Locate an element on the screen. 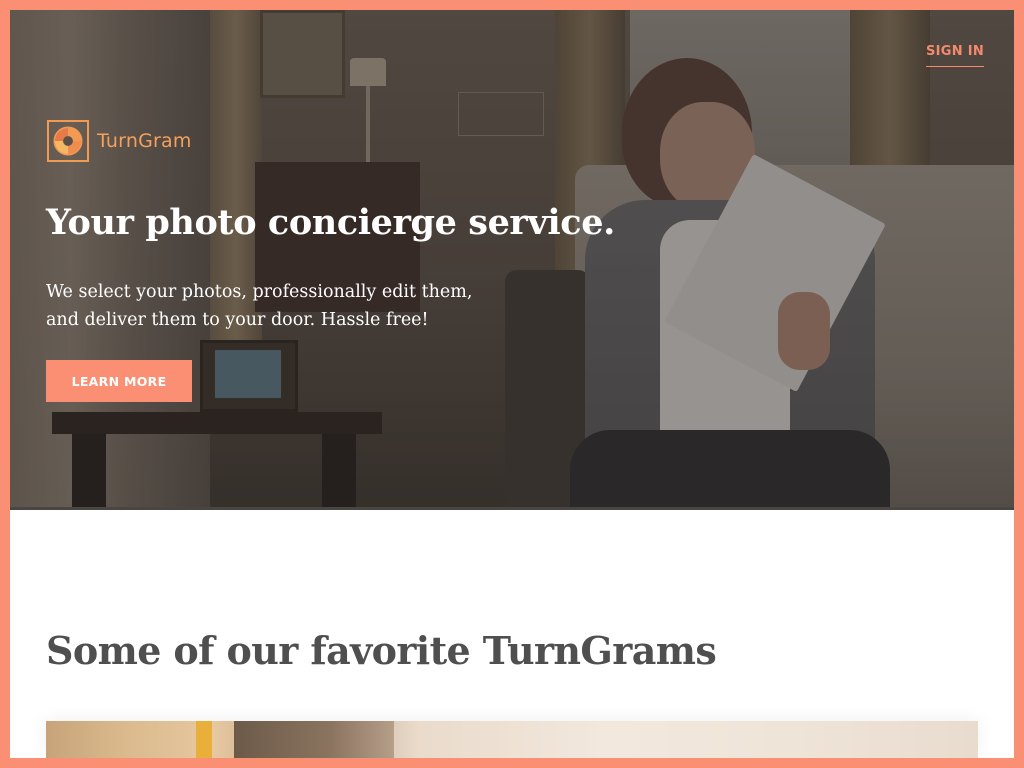  favorites-title: Some of our favorite TurnGrams is located at coordinates (381, 650).